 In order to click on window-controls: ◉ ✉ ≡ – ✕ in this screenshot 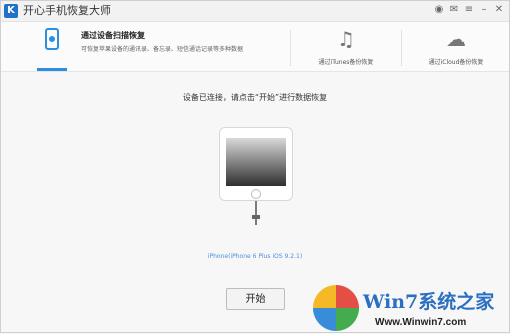, I will do `click(469, 10)`.